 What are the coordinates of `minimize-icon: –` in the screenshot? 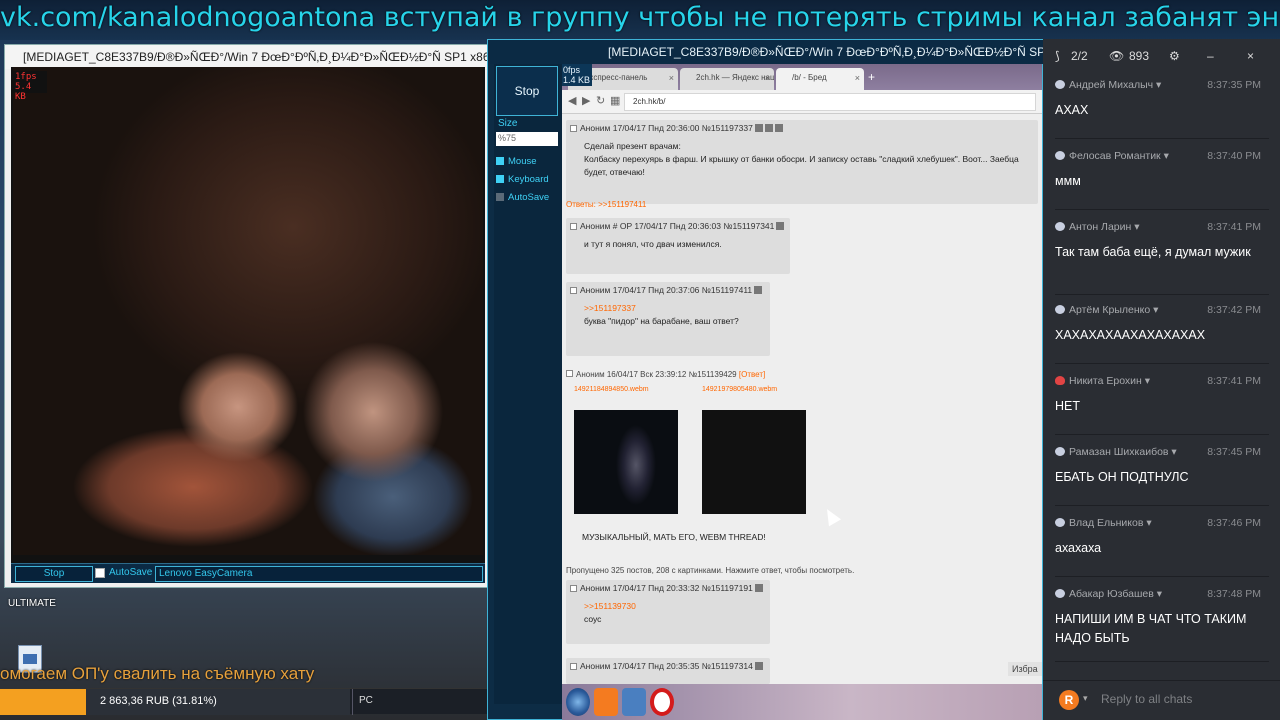 It's located at (1210, 56).